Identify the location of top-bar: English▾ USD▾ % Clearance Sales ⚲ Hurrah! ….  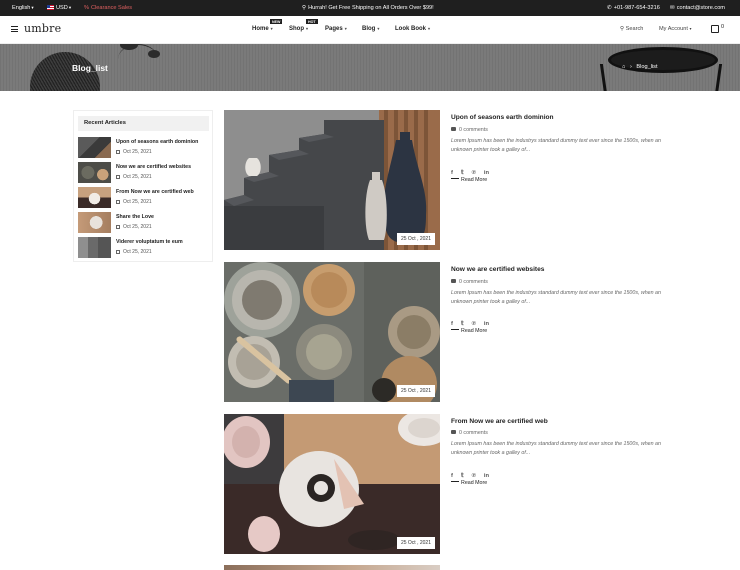
(370, 8).